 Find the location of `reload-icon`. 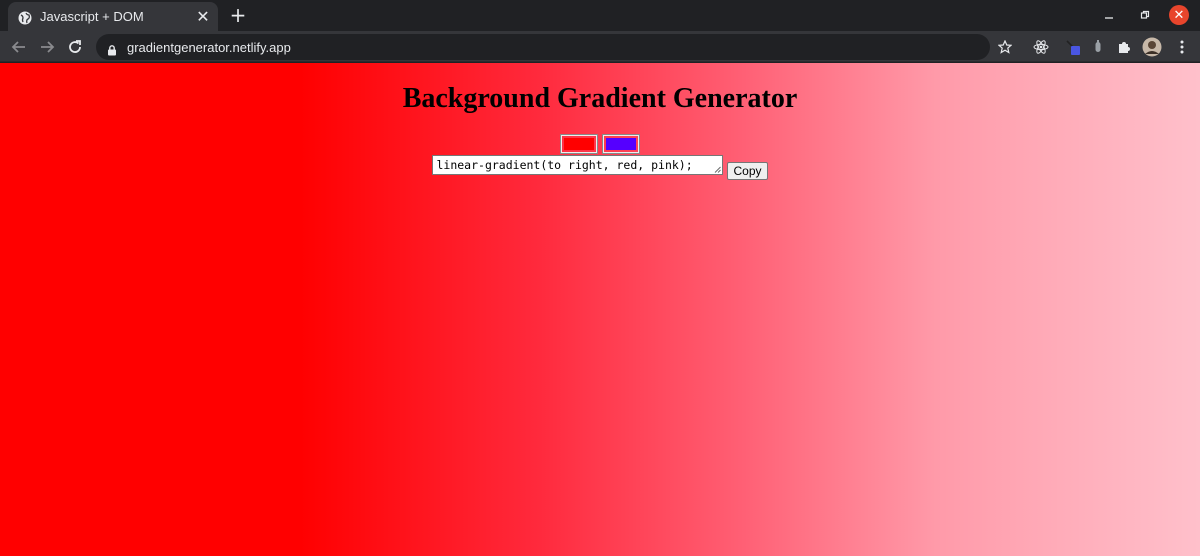

reload-icon is located at coordinates (75, 47).